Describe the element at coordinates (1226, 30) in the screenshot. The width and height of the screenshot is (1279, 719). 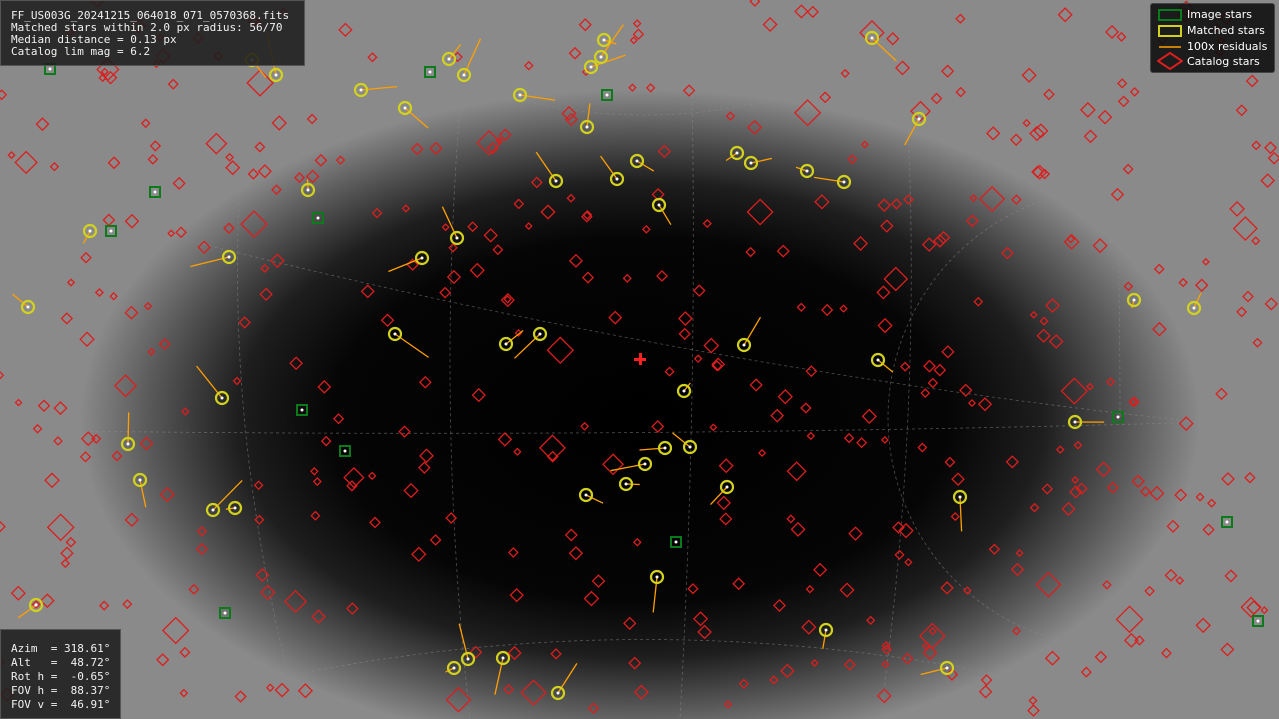
I see `legend-matched-stars-label: Matched stars` at that location.